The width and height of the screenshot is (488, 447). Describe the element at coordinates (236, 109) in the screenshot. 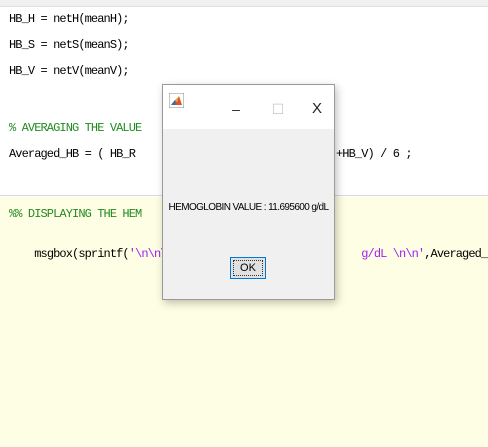

I see `minimize-button: –` at that location.